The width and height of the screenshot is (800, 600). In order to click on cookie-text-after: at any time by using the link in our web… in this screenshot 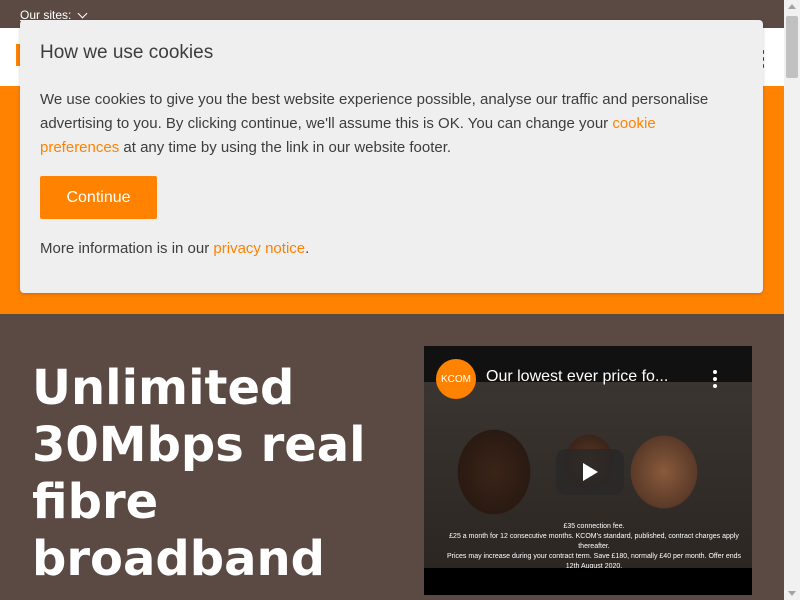, I will do `click(285, 147)`.